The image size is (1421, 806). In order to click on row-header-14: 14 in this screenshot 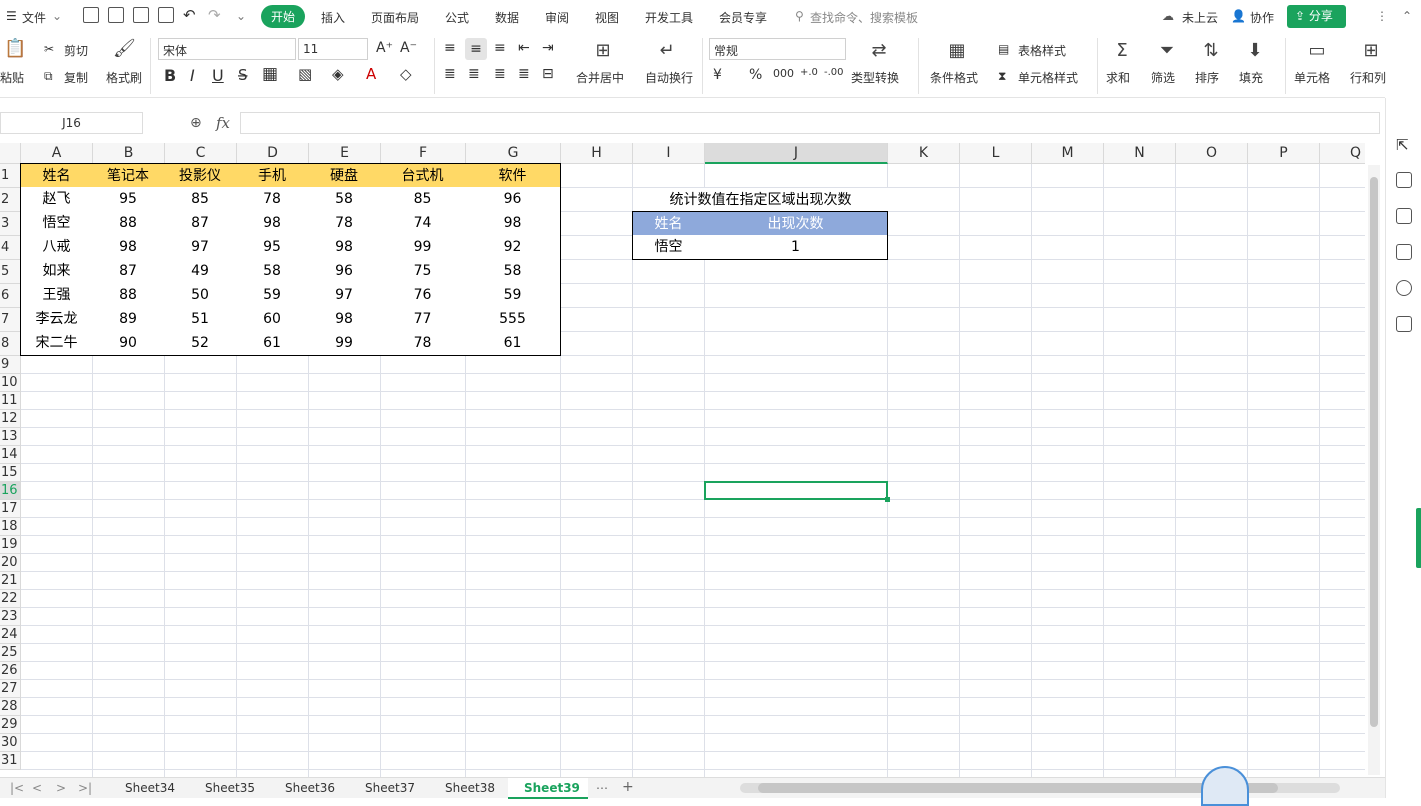, I will do `click(10, 455)`.